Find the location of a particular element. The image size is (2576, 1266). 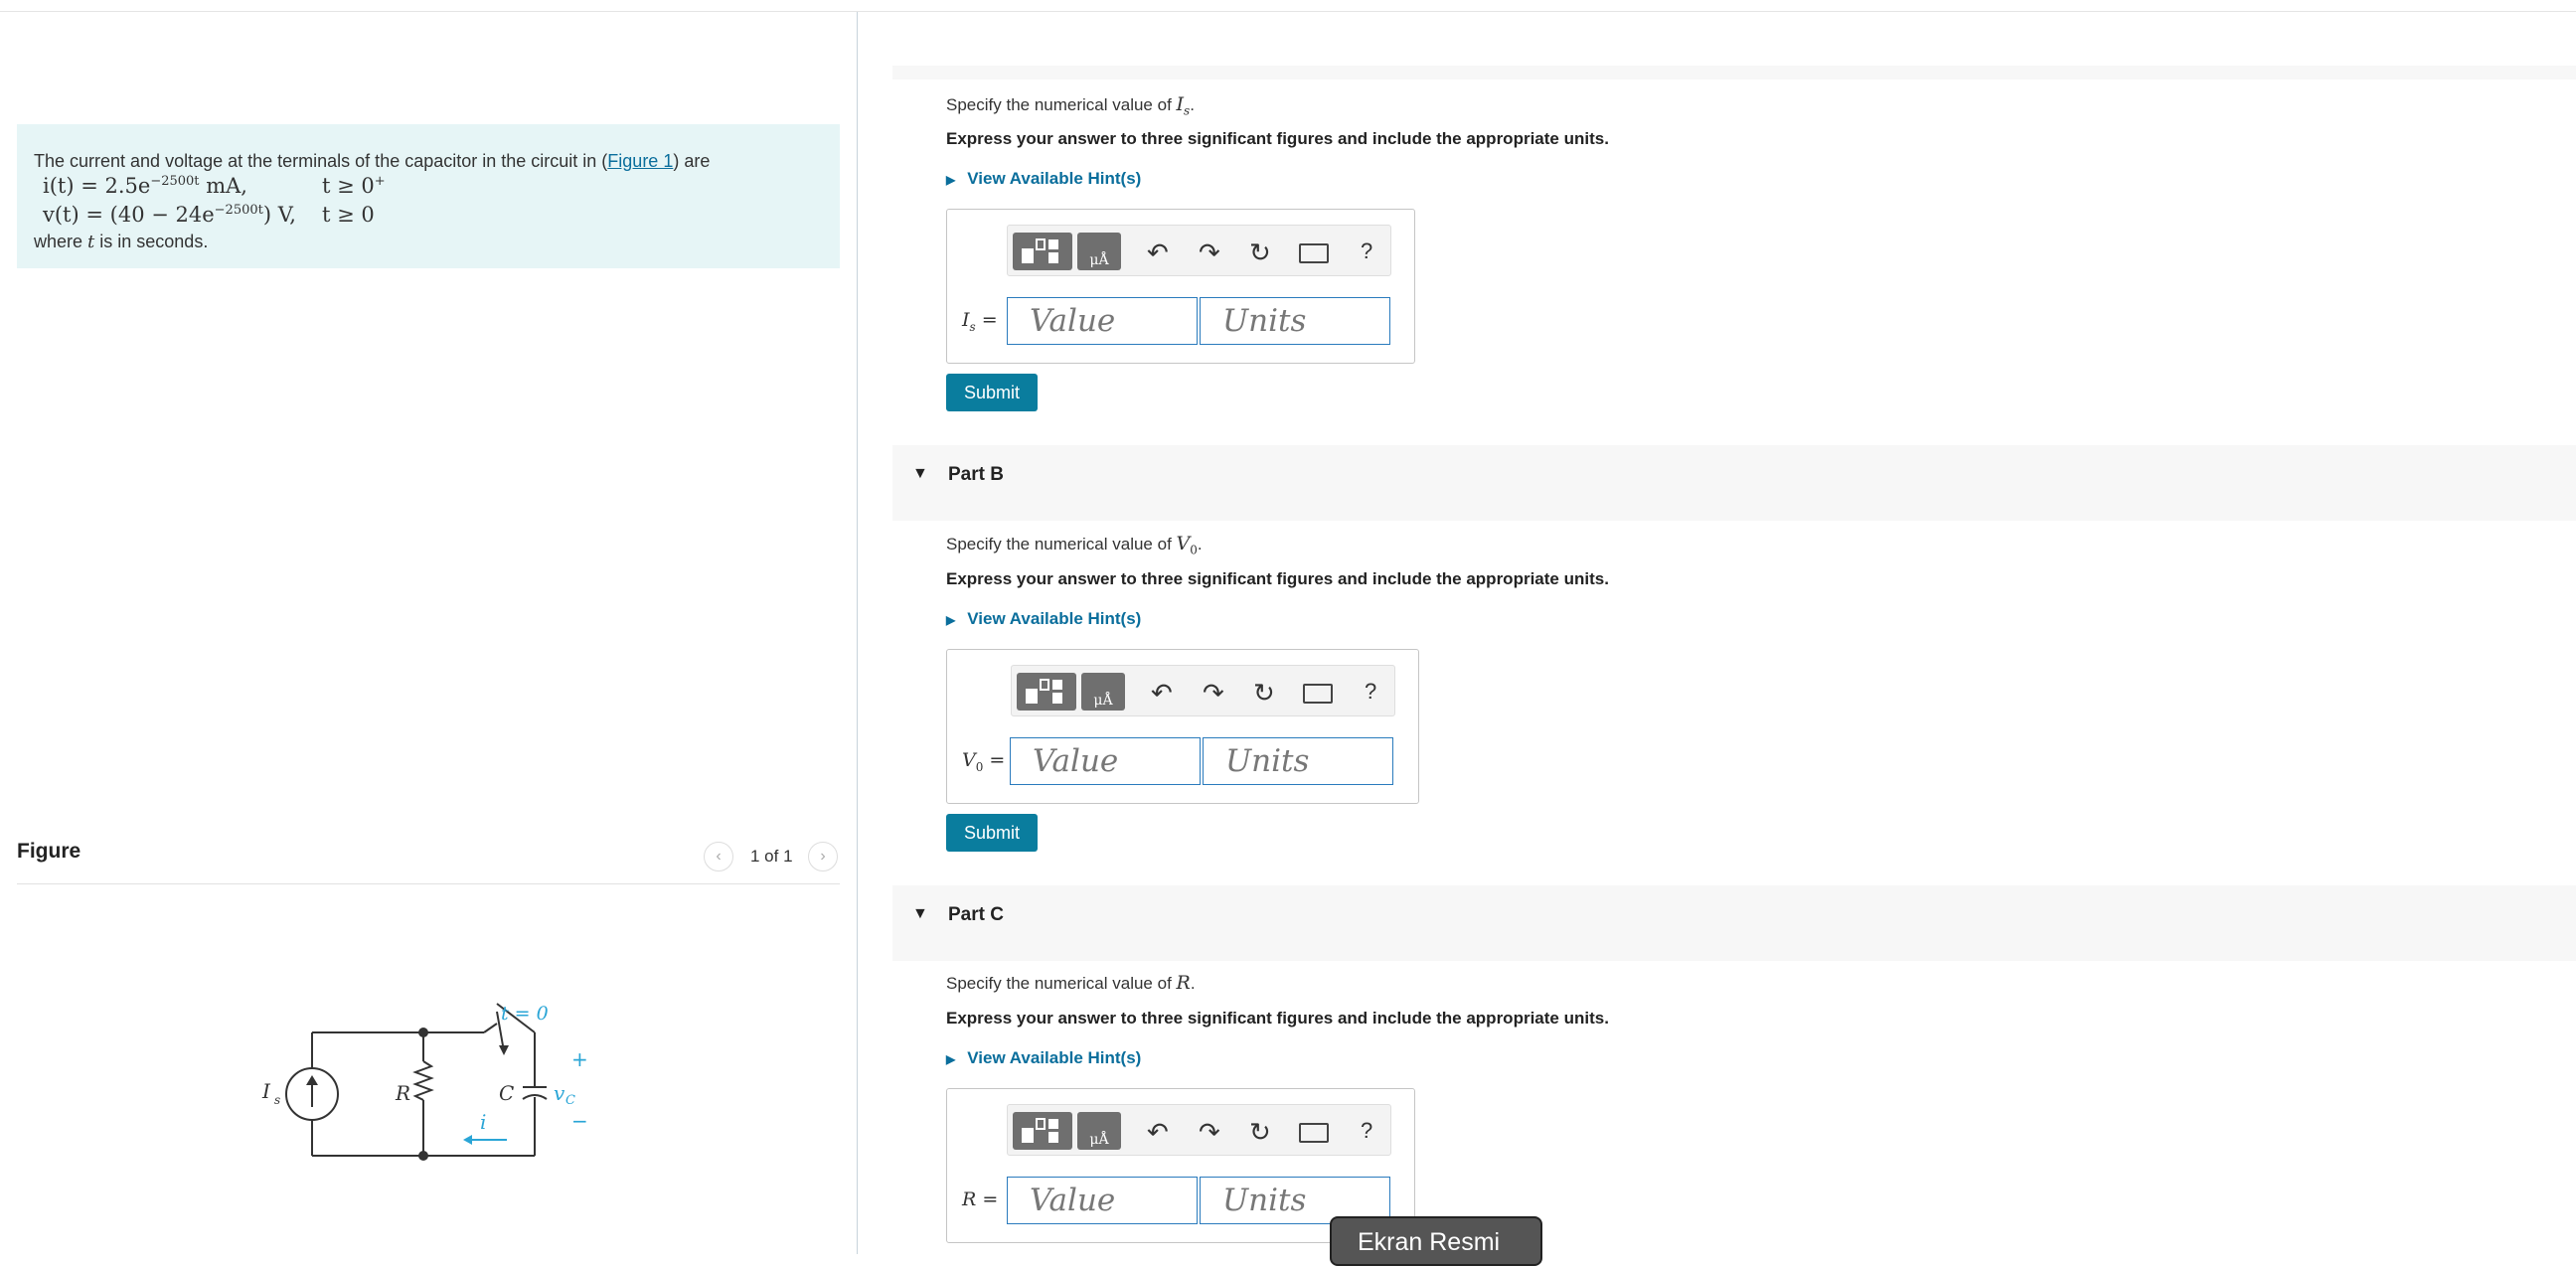

top-bar is located at coordinates (1288, 6).